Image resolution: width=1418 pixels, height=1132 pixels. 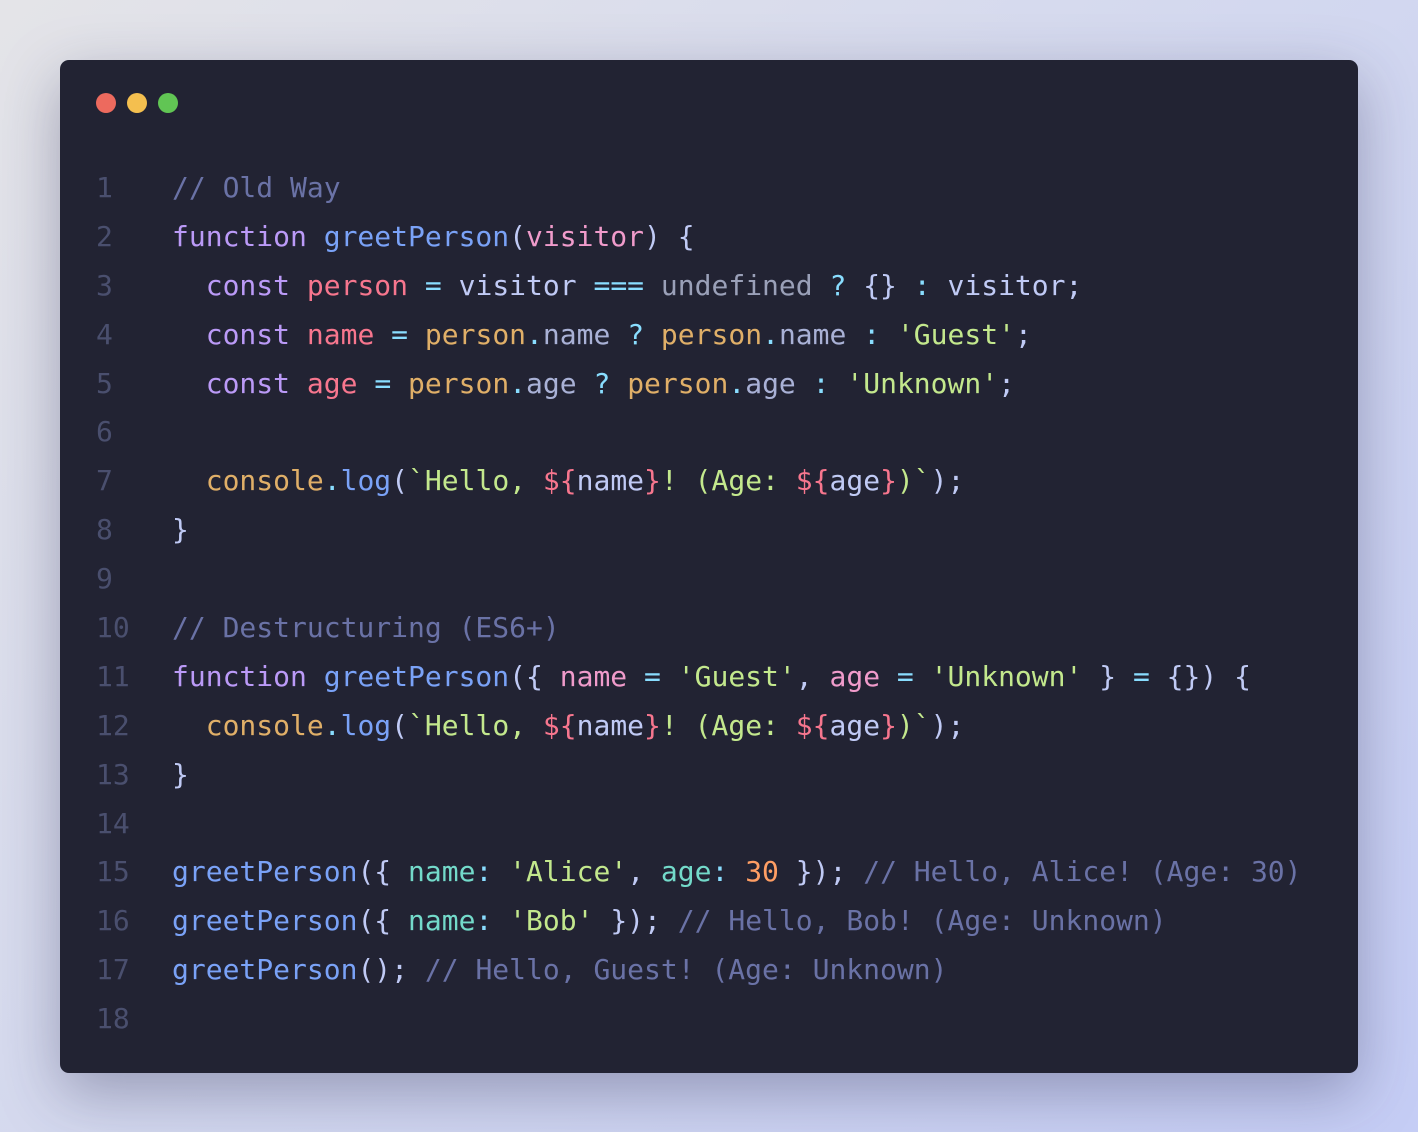 What do you see at coordinates (104, 432) in the screenshot?
I see `line-number: 6` at bounding box center [104, 432].